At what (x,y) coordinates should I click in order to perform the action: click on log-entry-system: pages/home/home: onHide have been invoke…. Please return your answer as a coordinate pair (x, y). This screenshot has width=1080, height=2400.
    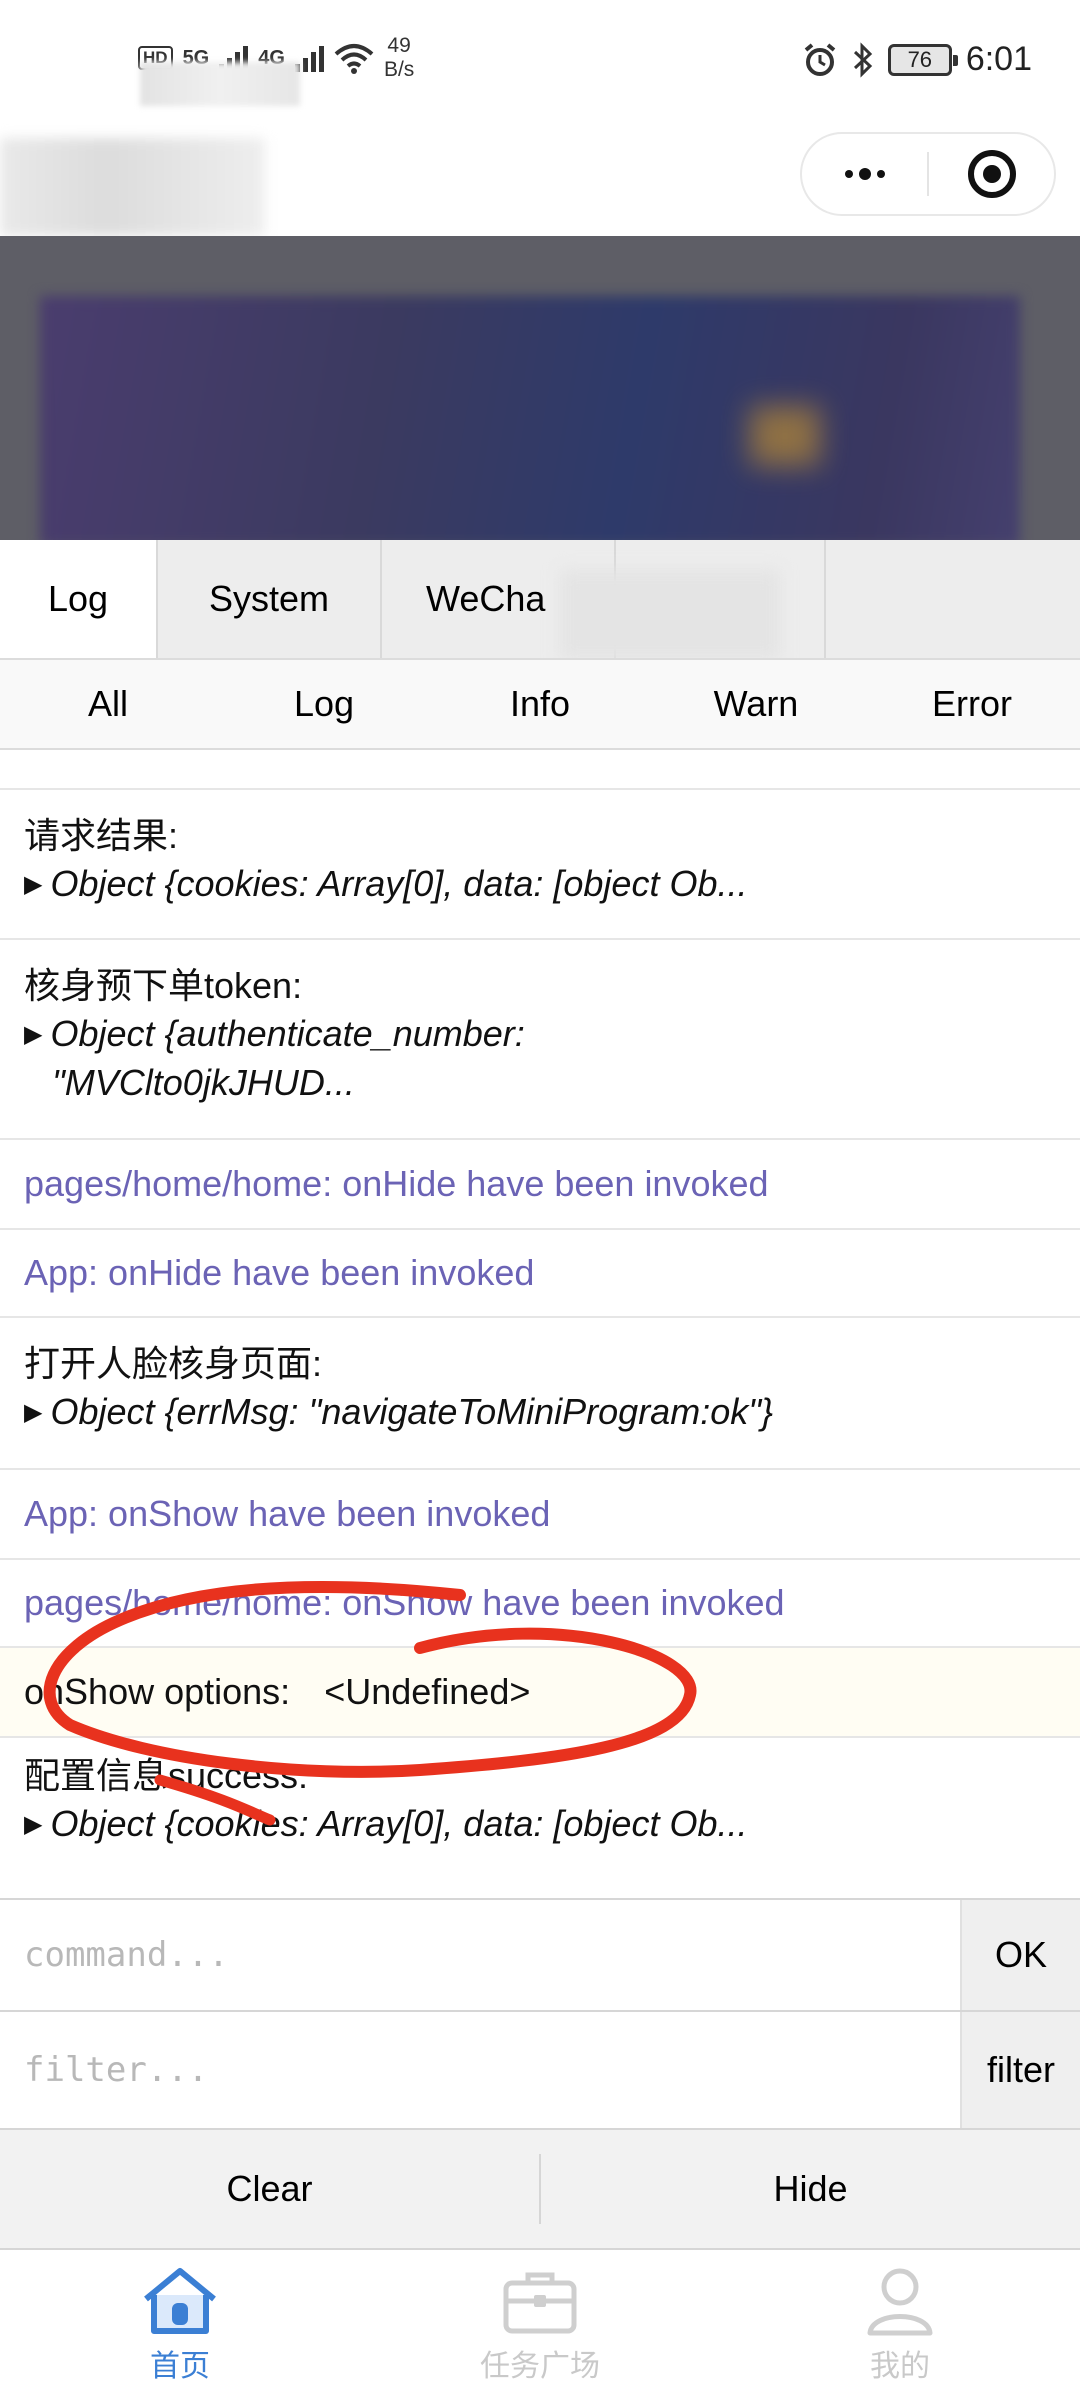
    Looking at the image, I should click on (540, 1185).